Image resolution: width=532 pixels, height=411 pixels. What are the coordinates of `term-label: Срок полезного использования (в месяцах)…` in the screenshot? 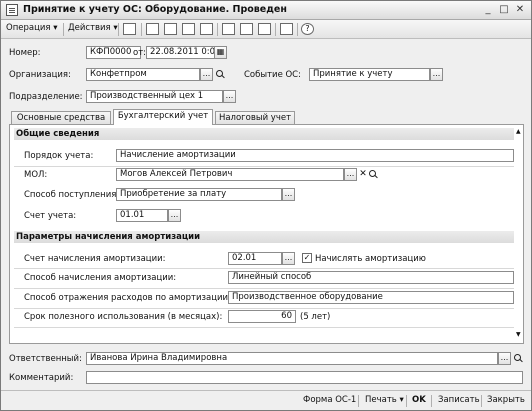 It's located at (123, 317).